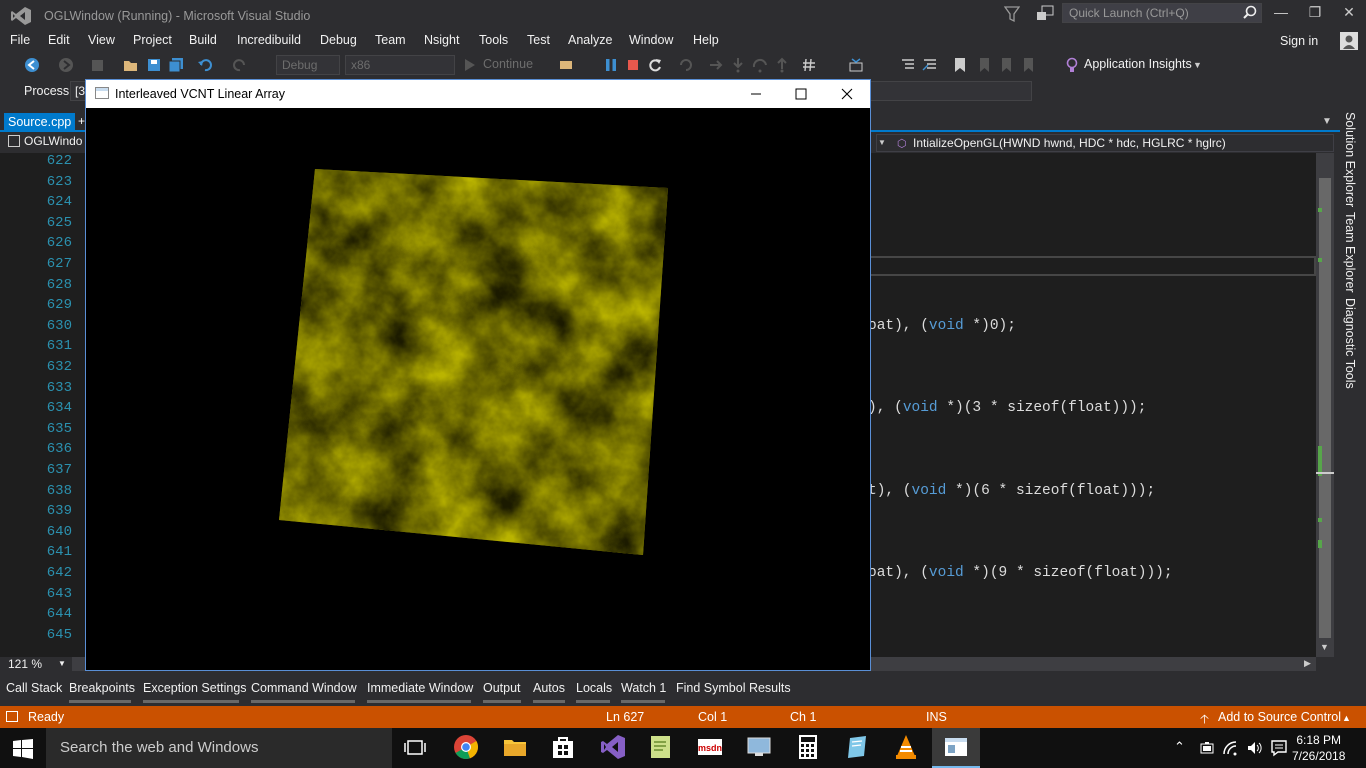 Image resolution: width=1366 pixels, height=768 pixels. Describe the element at coordinates (304, 688) in the screenshot. I see `tab-command-window: Command Window` at that location.